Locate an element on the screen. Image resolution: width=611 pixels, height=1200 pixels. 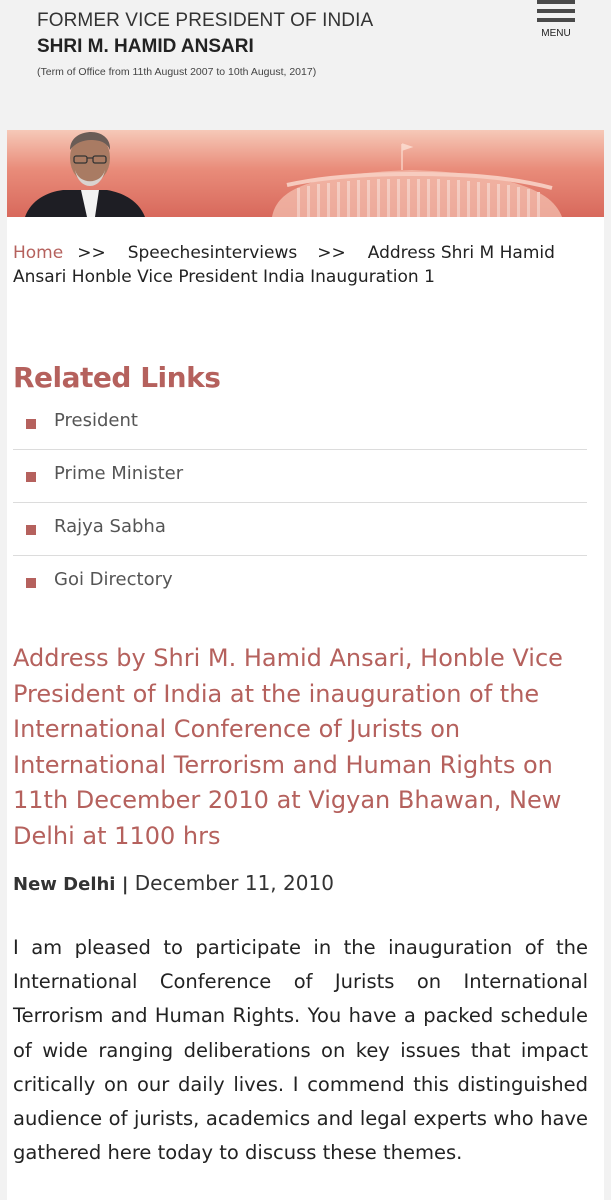
dateline: New Delhi | December 11, 2010 is located at coordinates (173, 883).